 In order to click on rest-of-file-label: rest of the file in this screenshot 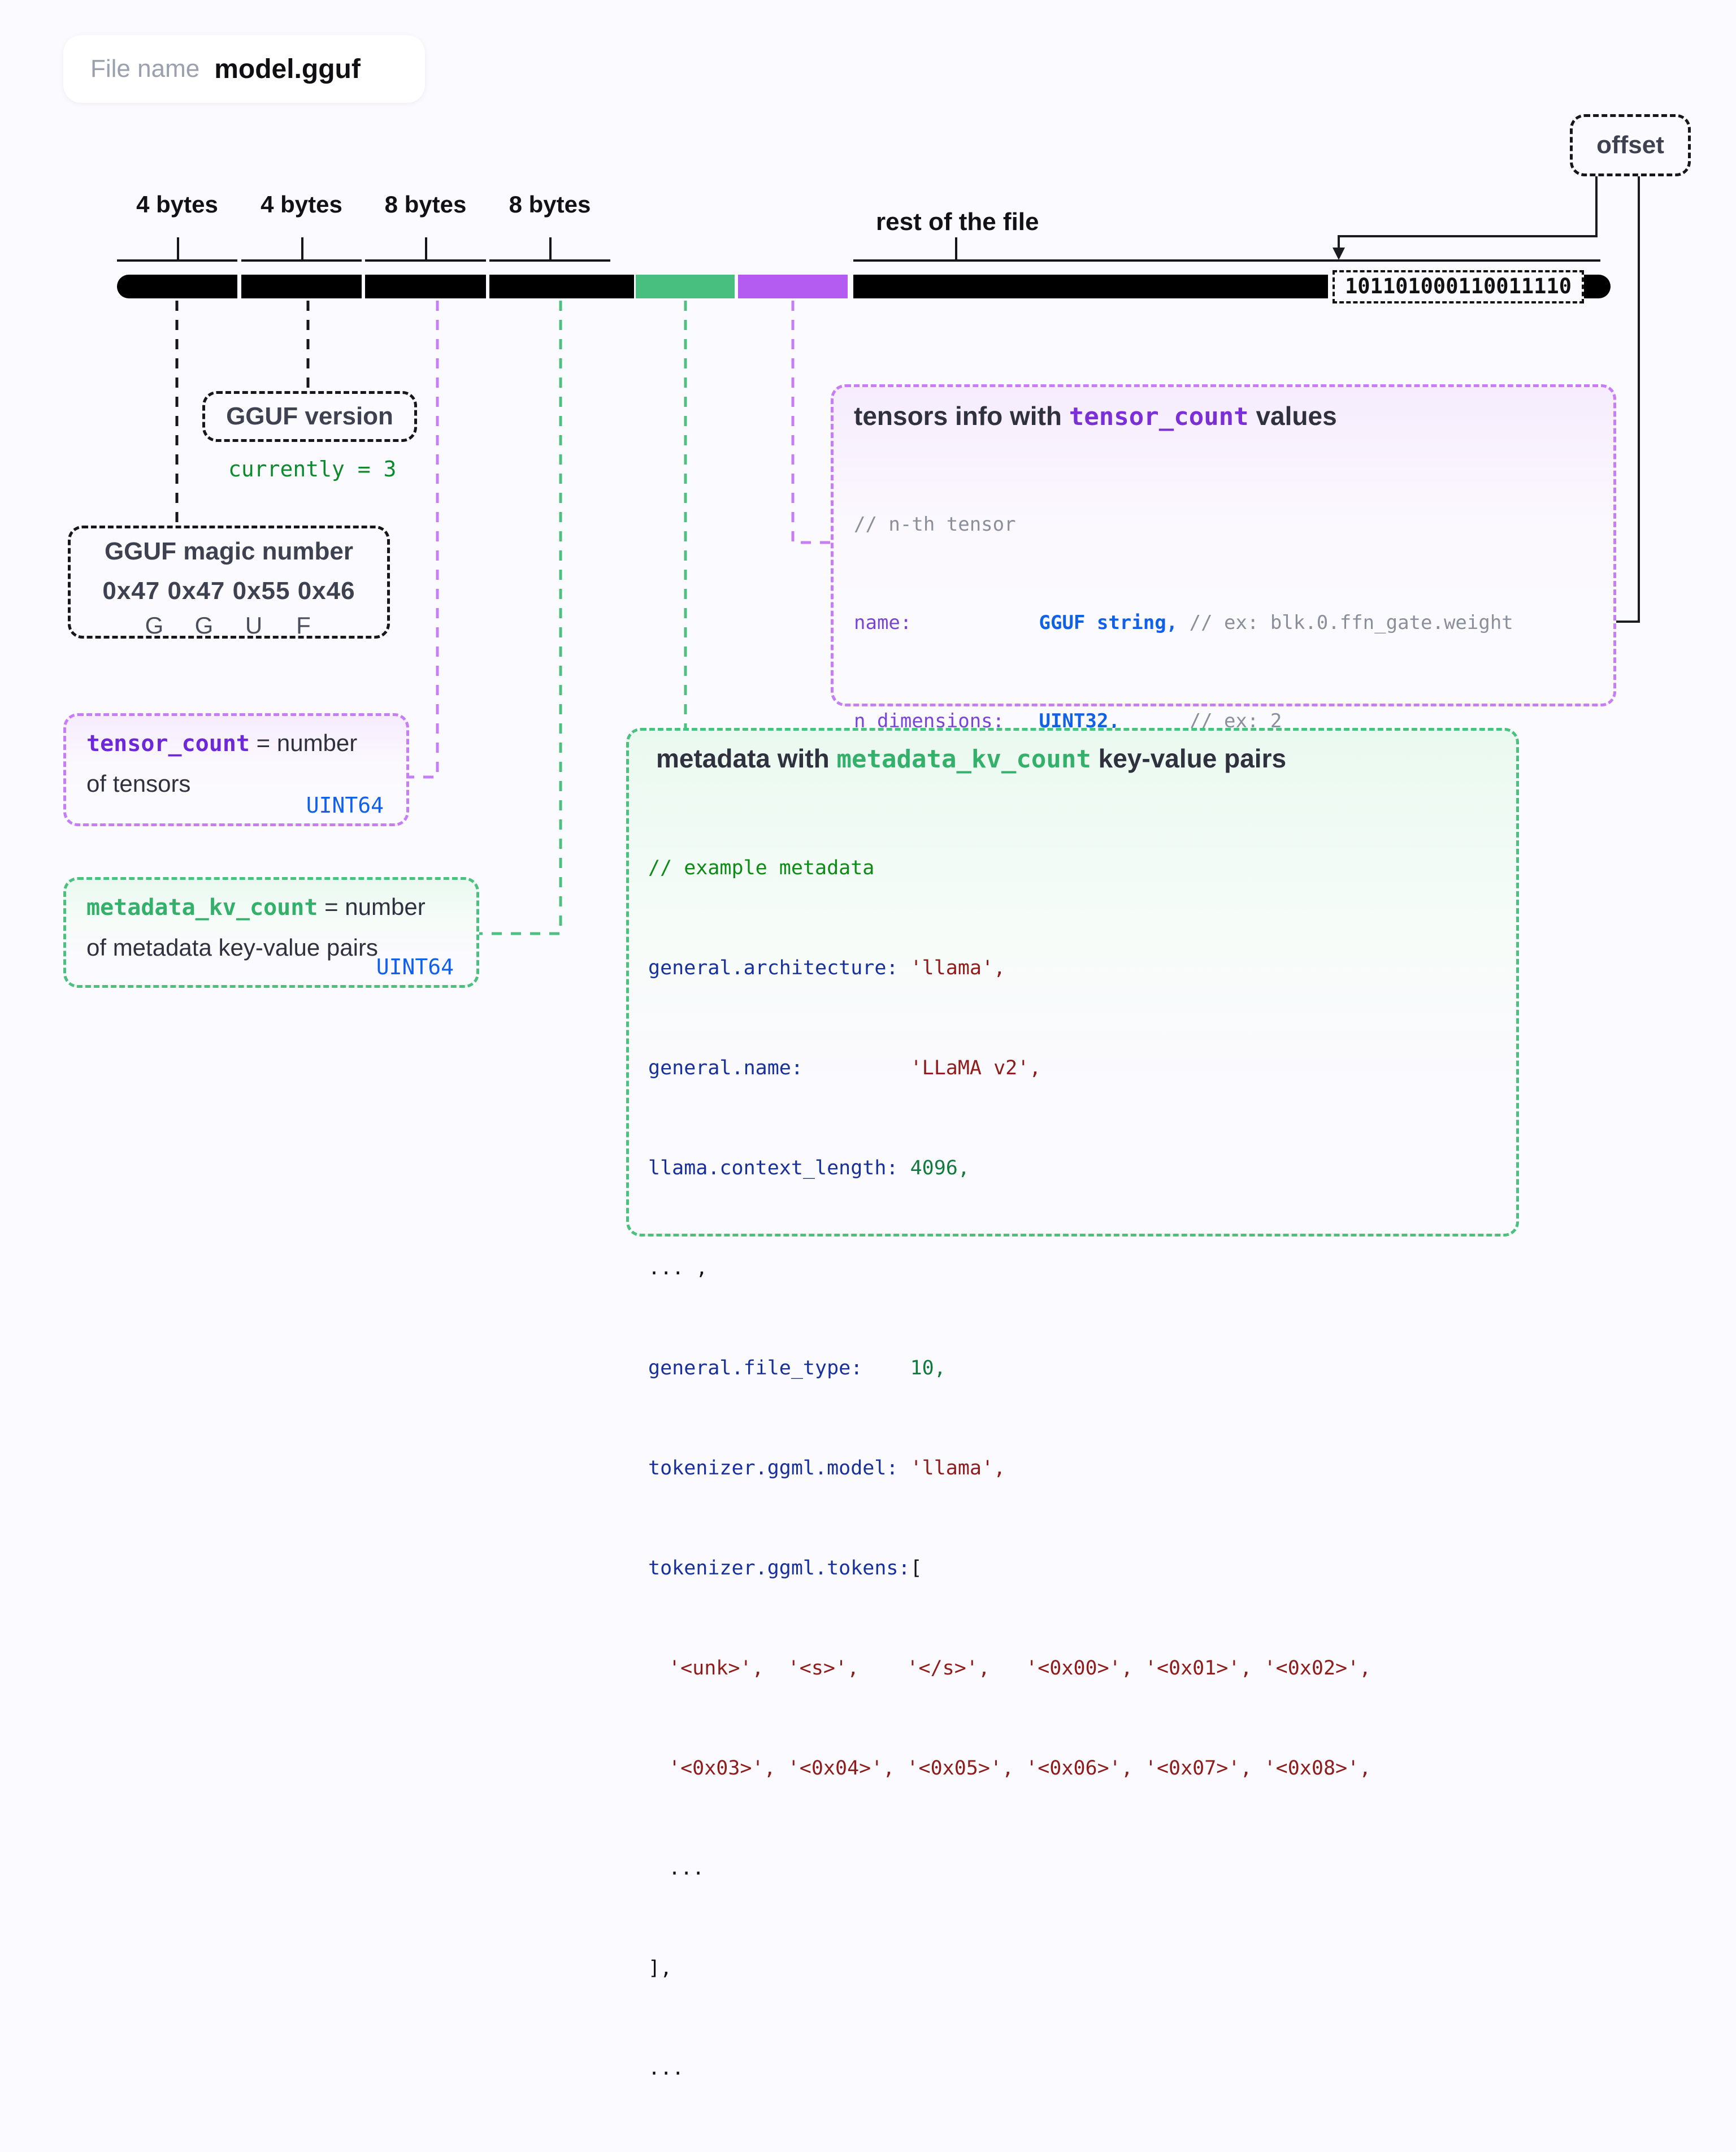, I will do `click(957, 222)`.